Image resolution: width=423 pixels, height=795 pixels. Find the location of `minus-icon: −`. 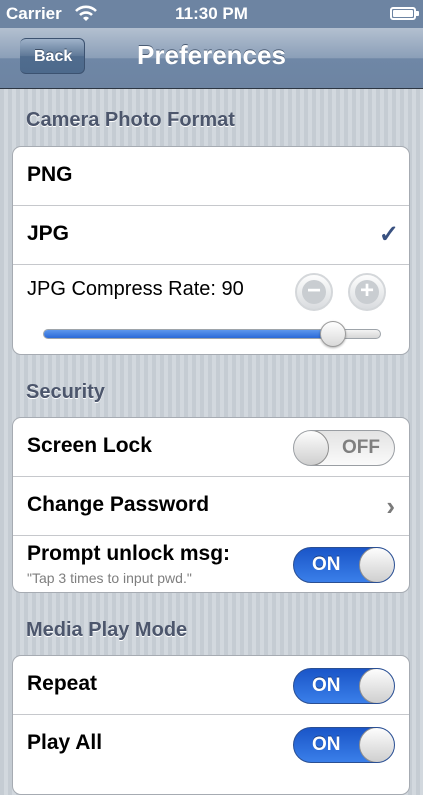

minus-icon: − is located at coordinates (314, 291).